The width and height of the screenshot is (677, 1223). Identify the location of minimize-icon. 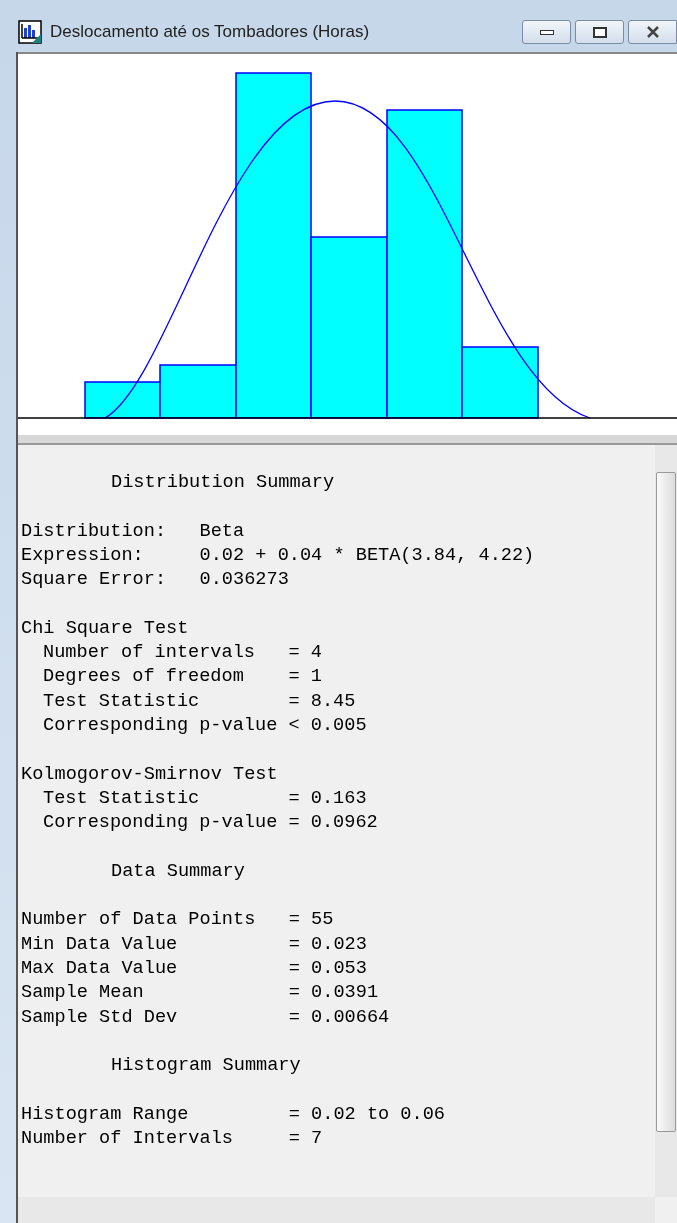
(546, 32).